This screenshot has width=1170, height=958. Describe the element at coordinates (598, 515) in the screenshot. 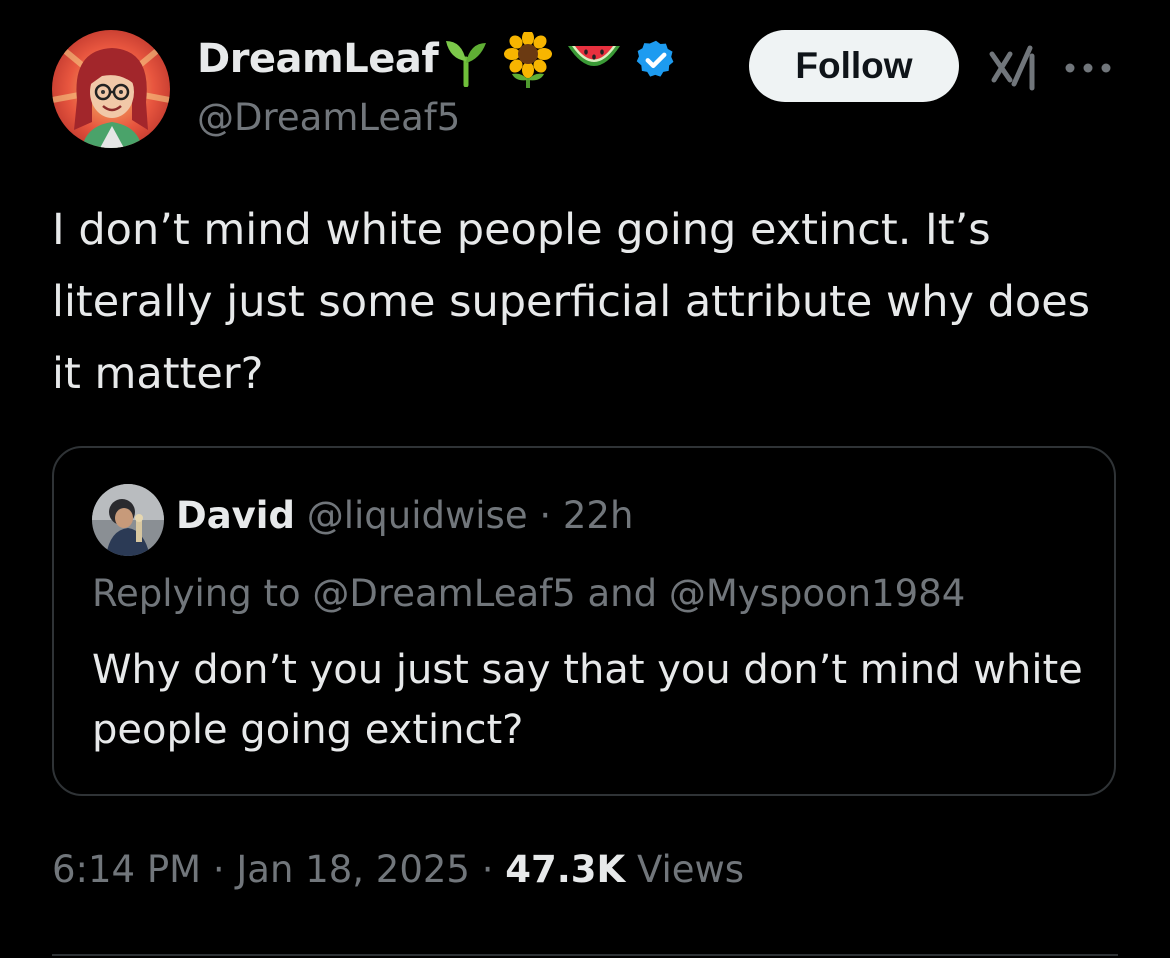

I see `quote-timestamp: 22h` at that location.